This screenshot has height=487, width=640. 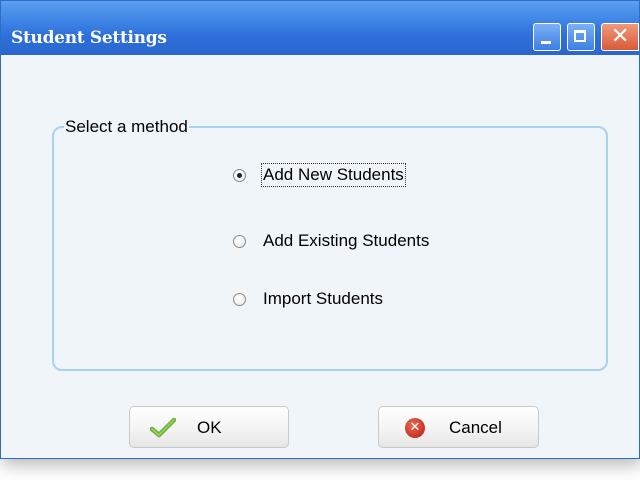 What do you see at coordinates (346, 240) in the screenshot?
I see `option-label: Add Existing Students` at bounding box center [346, 240].